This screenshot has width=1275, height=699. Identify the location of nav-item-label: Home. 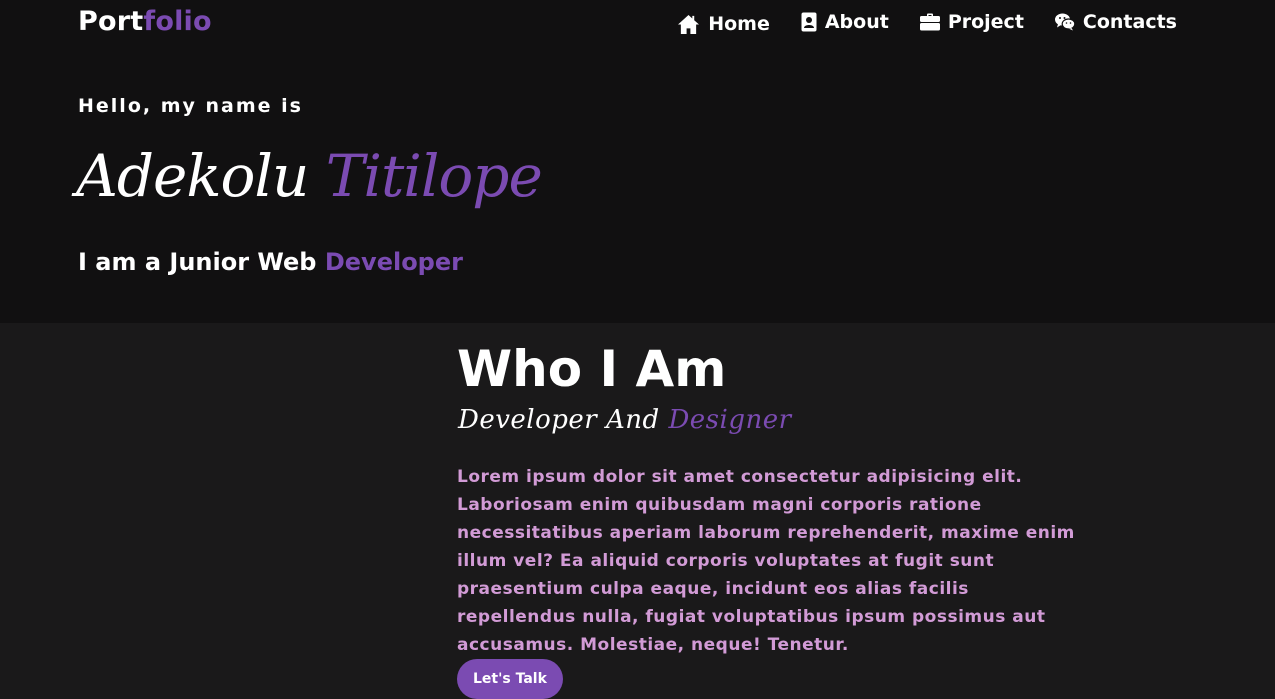
(739, 24).